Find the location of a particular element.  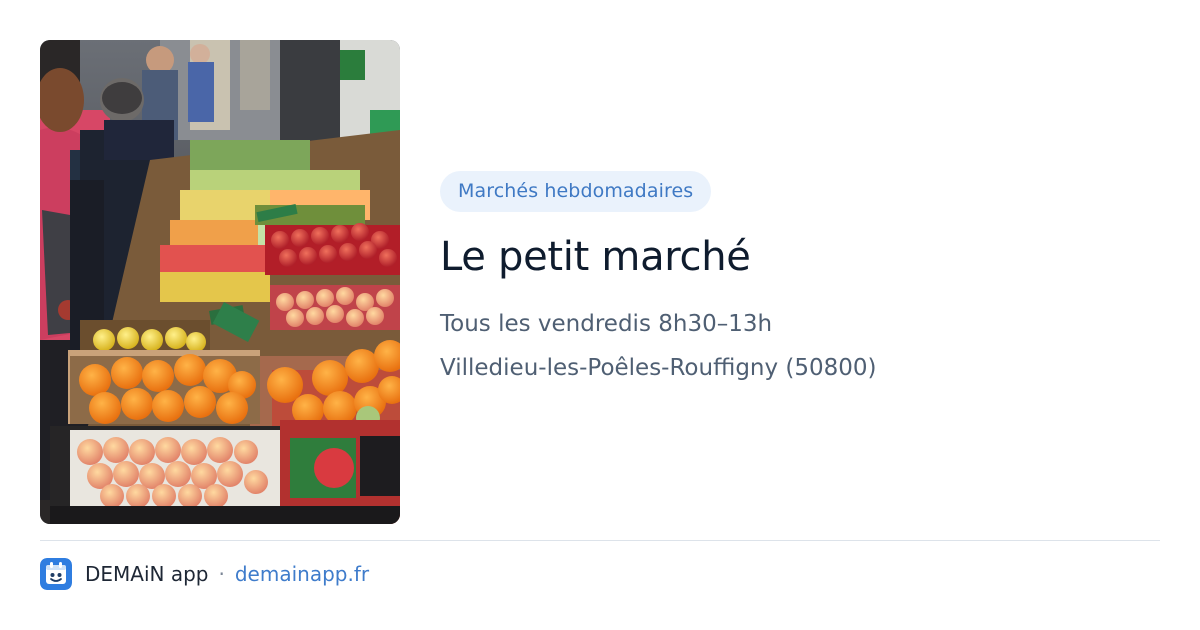

app-name: DEMAiN app is located at coordinates (147, 574).